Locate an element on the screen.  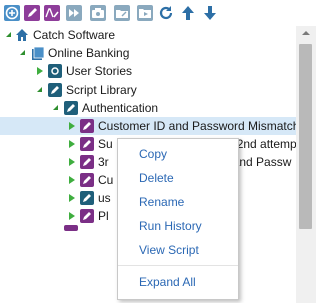
tree-node-label: Online Banking is located at coordinates (89, 53).